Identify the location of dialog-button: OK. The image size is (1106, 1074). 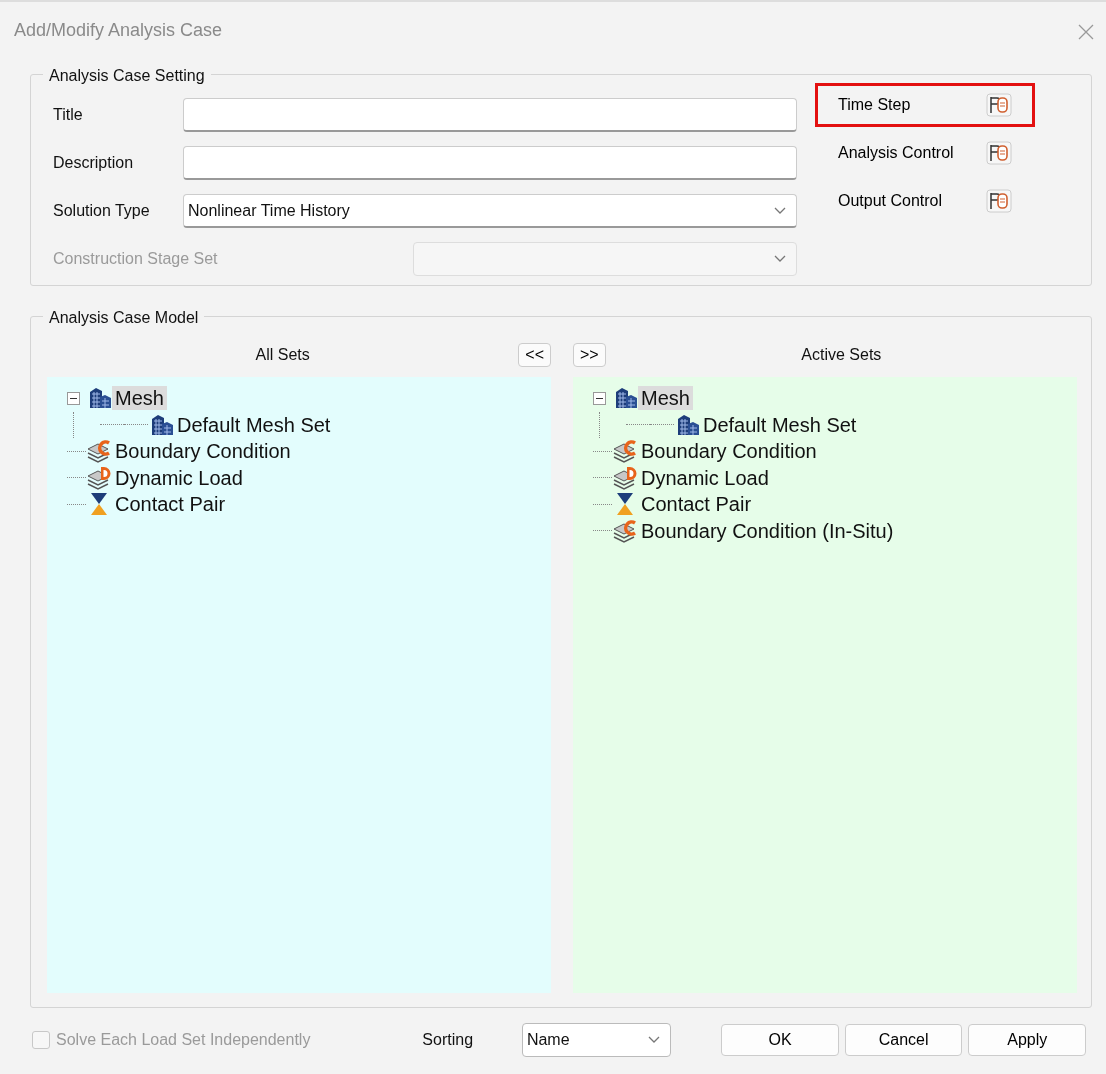
(780, 1040).